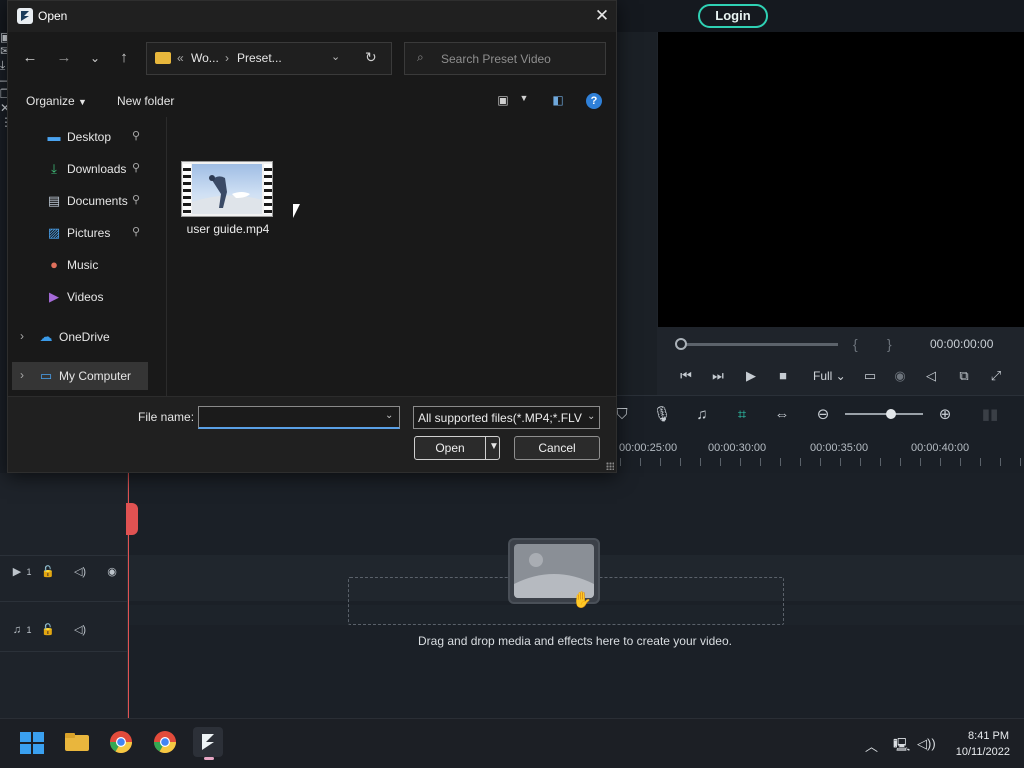  Describe the element at coordinates (990, 415) in the screenshot. I see `panel-toggle-icon: ▮▮` at that location.